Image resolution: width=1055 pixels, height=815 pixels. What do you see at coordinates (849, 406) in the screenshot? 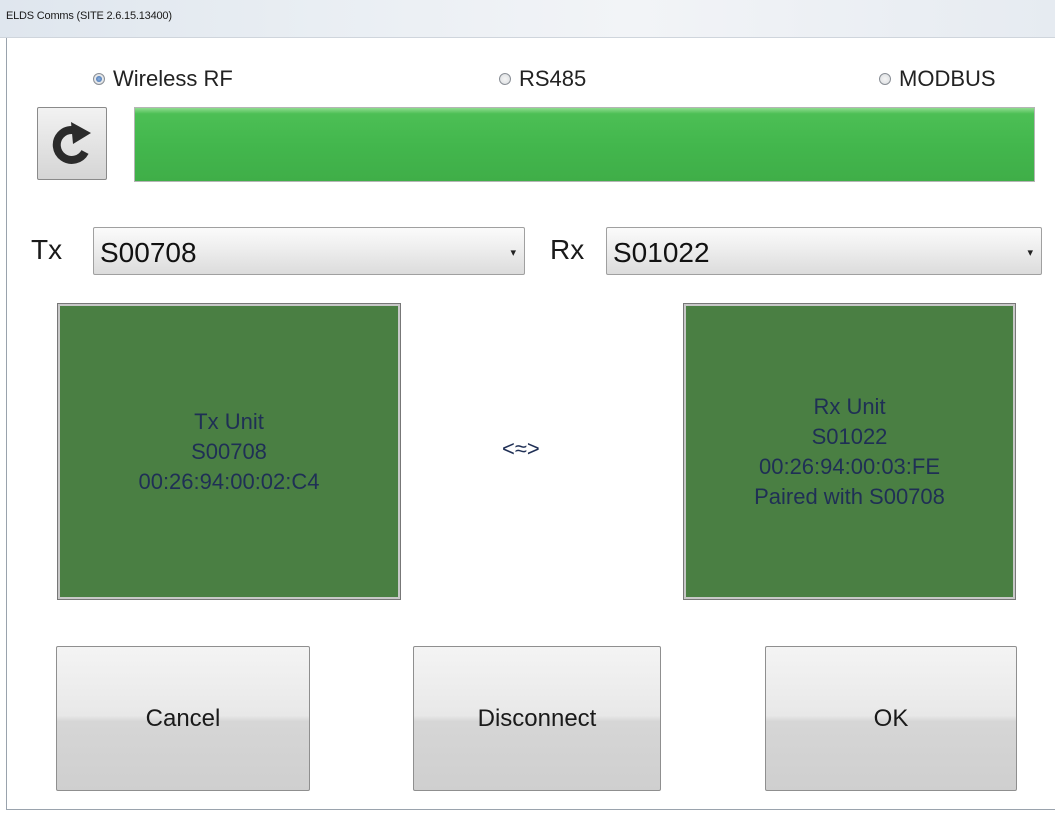
I see `rx-unit-title: Rx Unit` at bounding box center [849, 406].